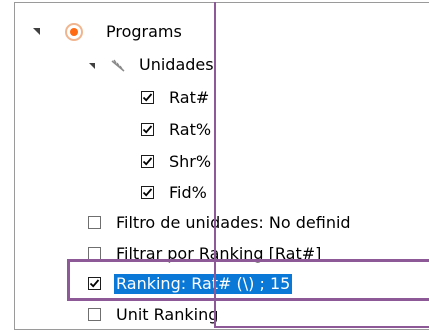 The image size is (429, 330). I want to click on filter-item-unit-ranking: Unit Ranking, so click(222, 315).